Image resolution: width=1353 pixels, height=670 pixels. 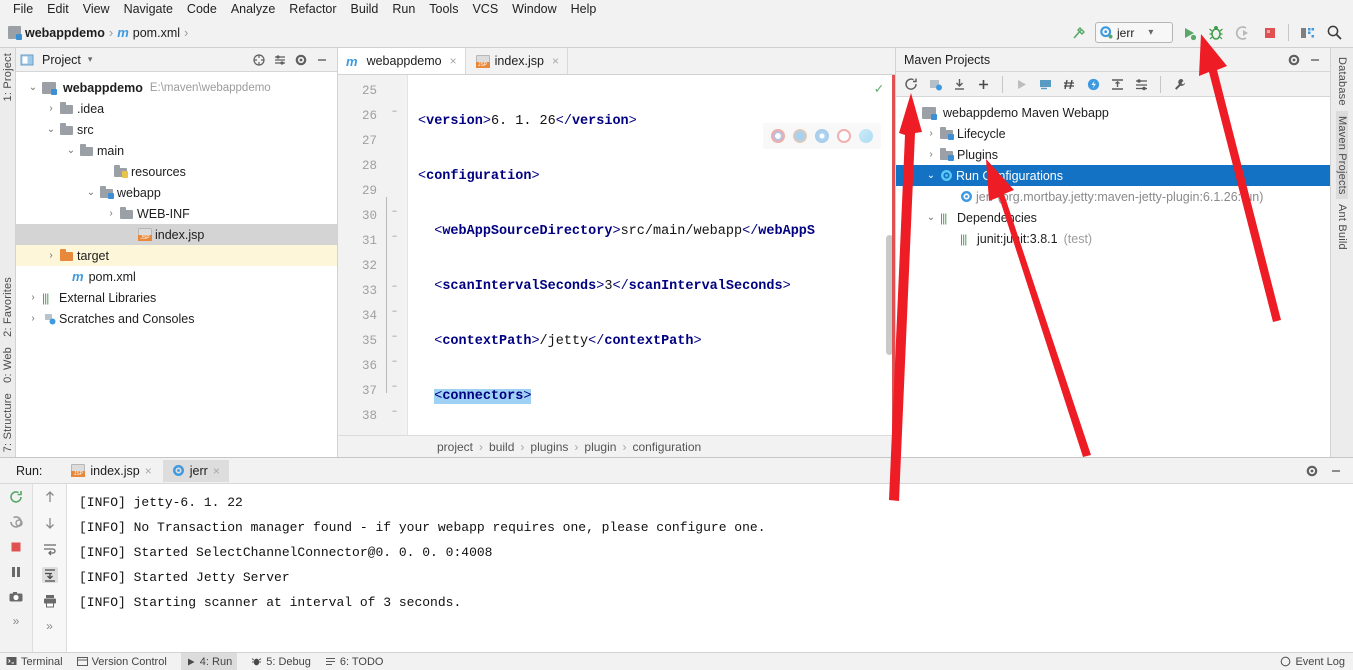 What do you see at coordinates (176, 255) in the screenshot?
I see `tree-row-target: › target` at bounding box center [176, 255].